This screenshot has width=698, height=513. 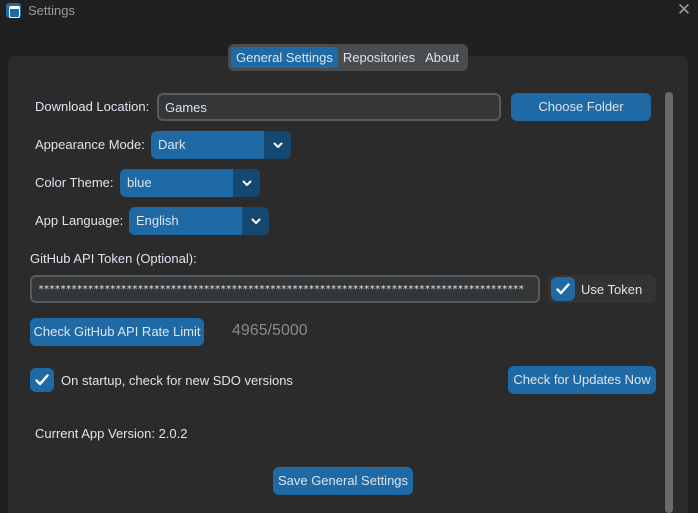 I want to click on choose-folder-button: Choose Folder, so click(x=581, y=107).